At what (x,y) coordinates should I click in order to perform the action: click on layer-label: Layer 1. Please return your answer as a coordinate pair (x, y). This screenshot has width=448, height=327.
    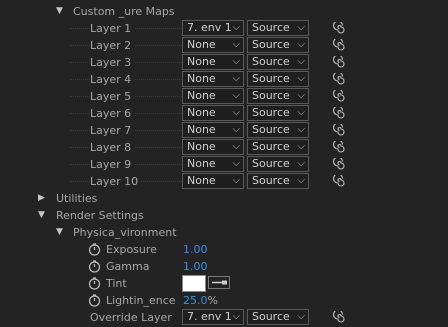
    Looking at the image, I should click on (112, 28).